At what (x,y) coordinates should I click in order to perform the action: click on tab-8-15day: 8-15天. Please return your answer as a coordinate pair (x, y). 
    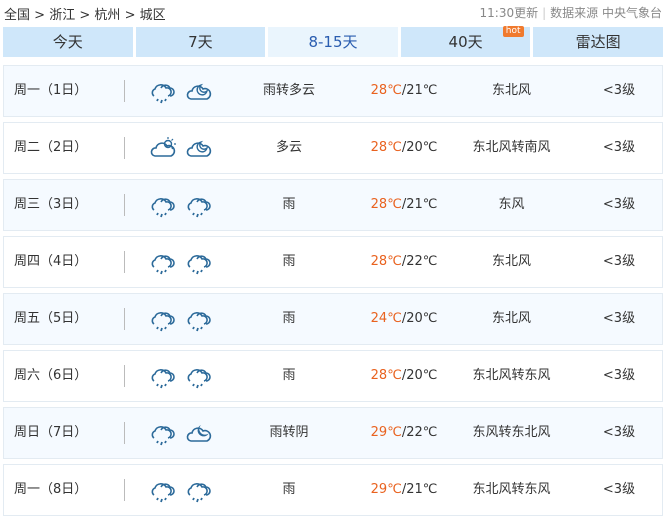
    Looking at the image, I should click on (333, 42).